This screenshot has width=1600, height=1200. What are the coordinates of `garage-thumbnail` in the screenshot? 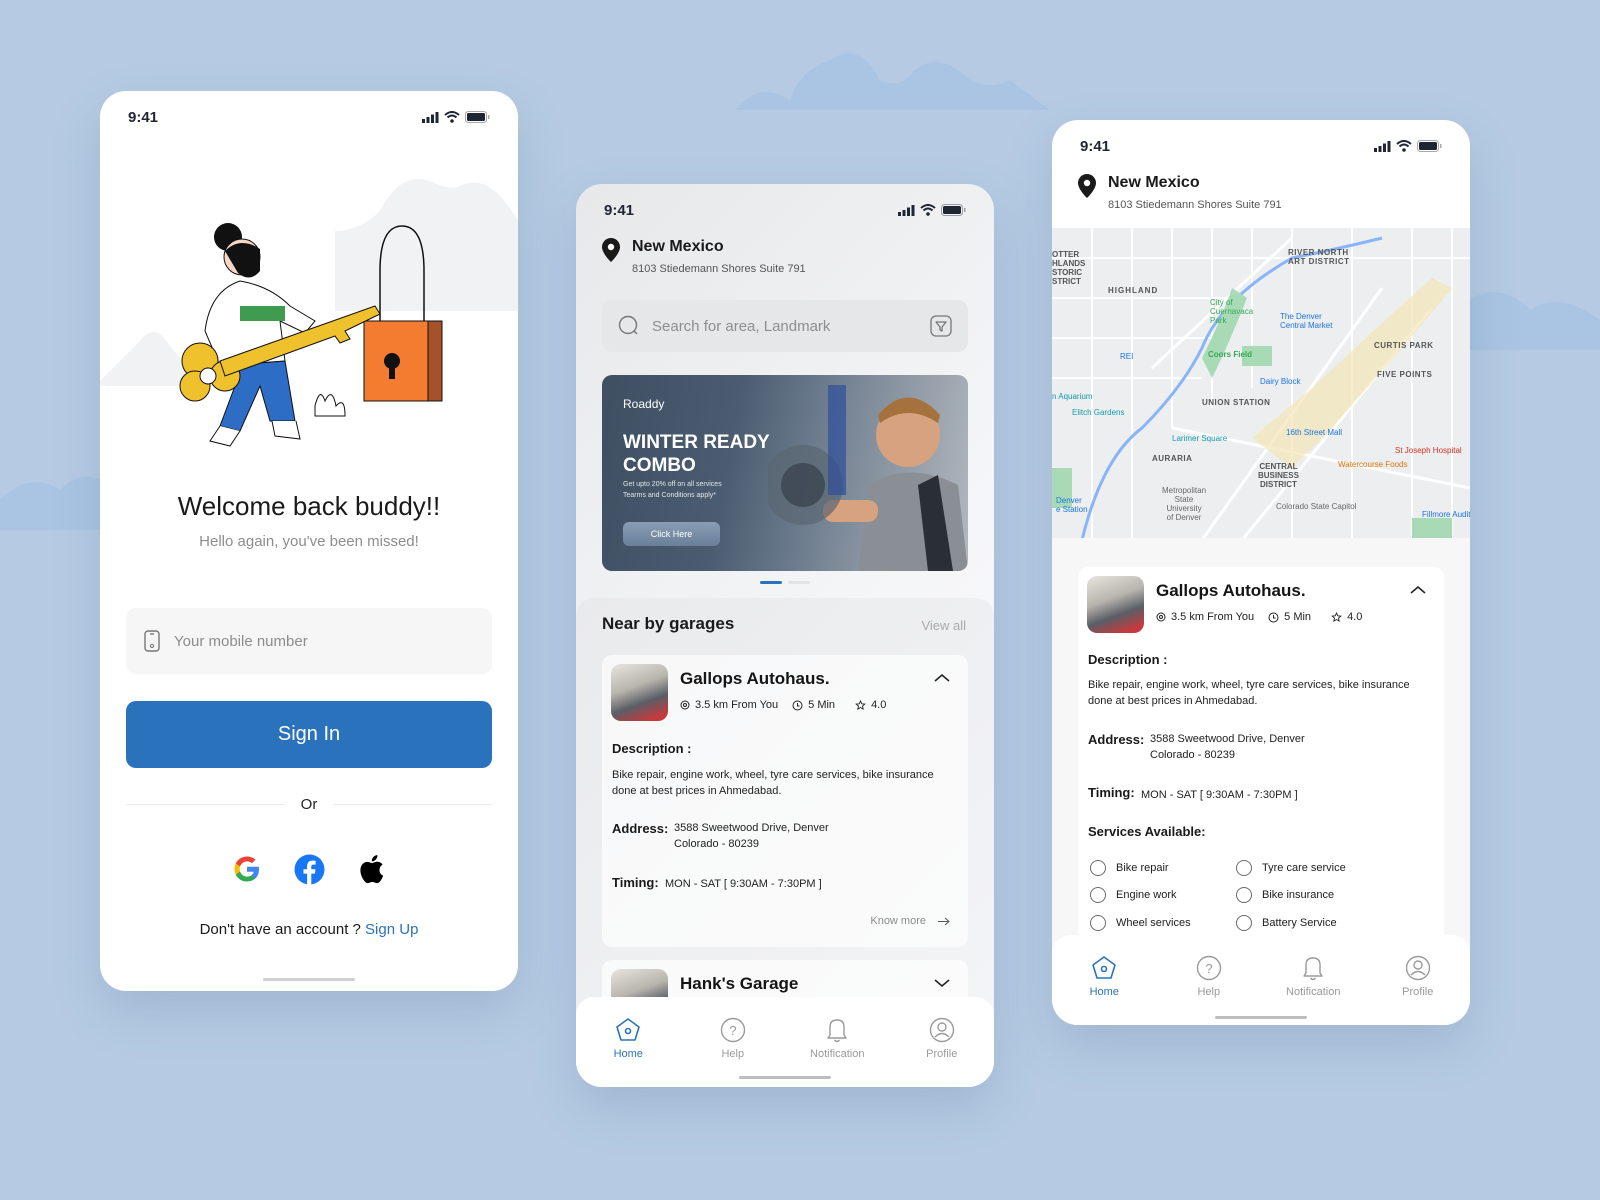 It's located at (639, 692).